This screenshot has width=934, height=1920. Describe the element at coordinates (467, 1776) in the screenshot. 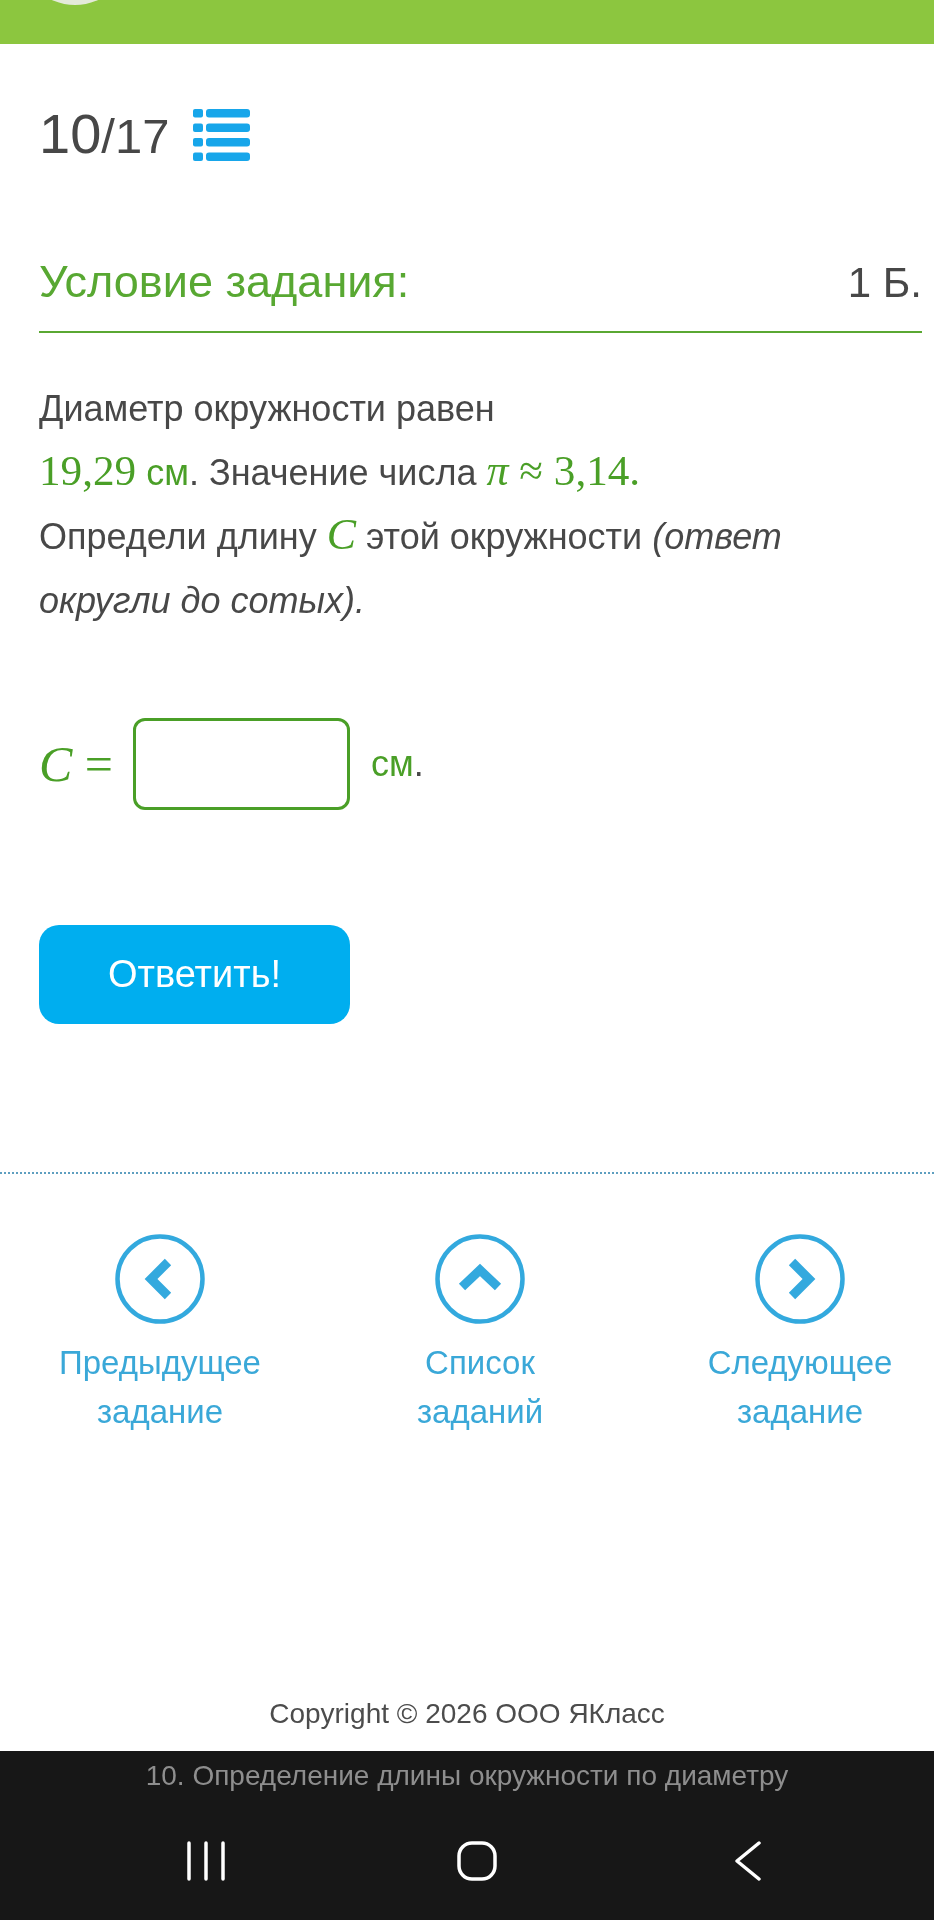

I see `page-title: 10. Определение длины окружности по диаметру` at that location.